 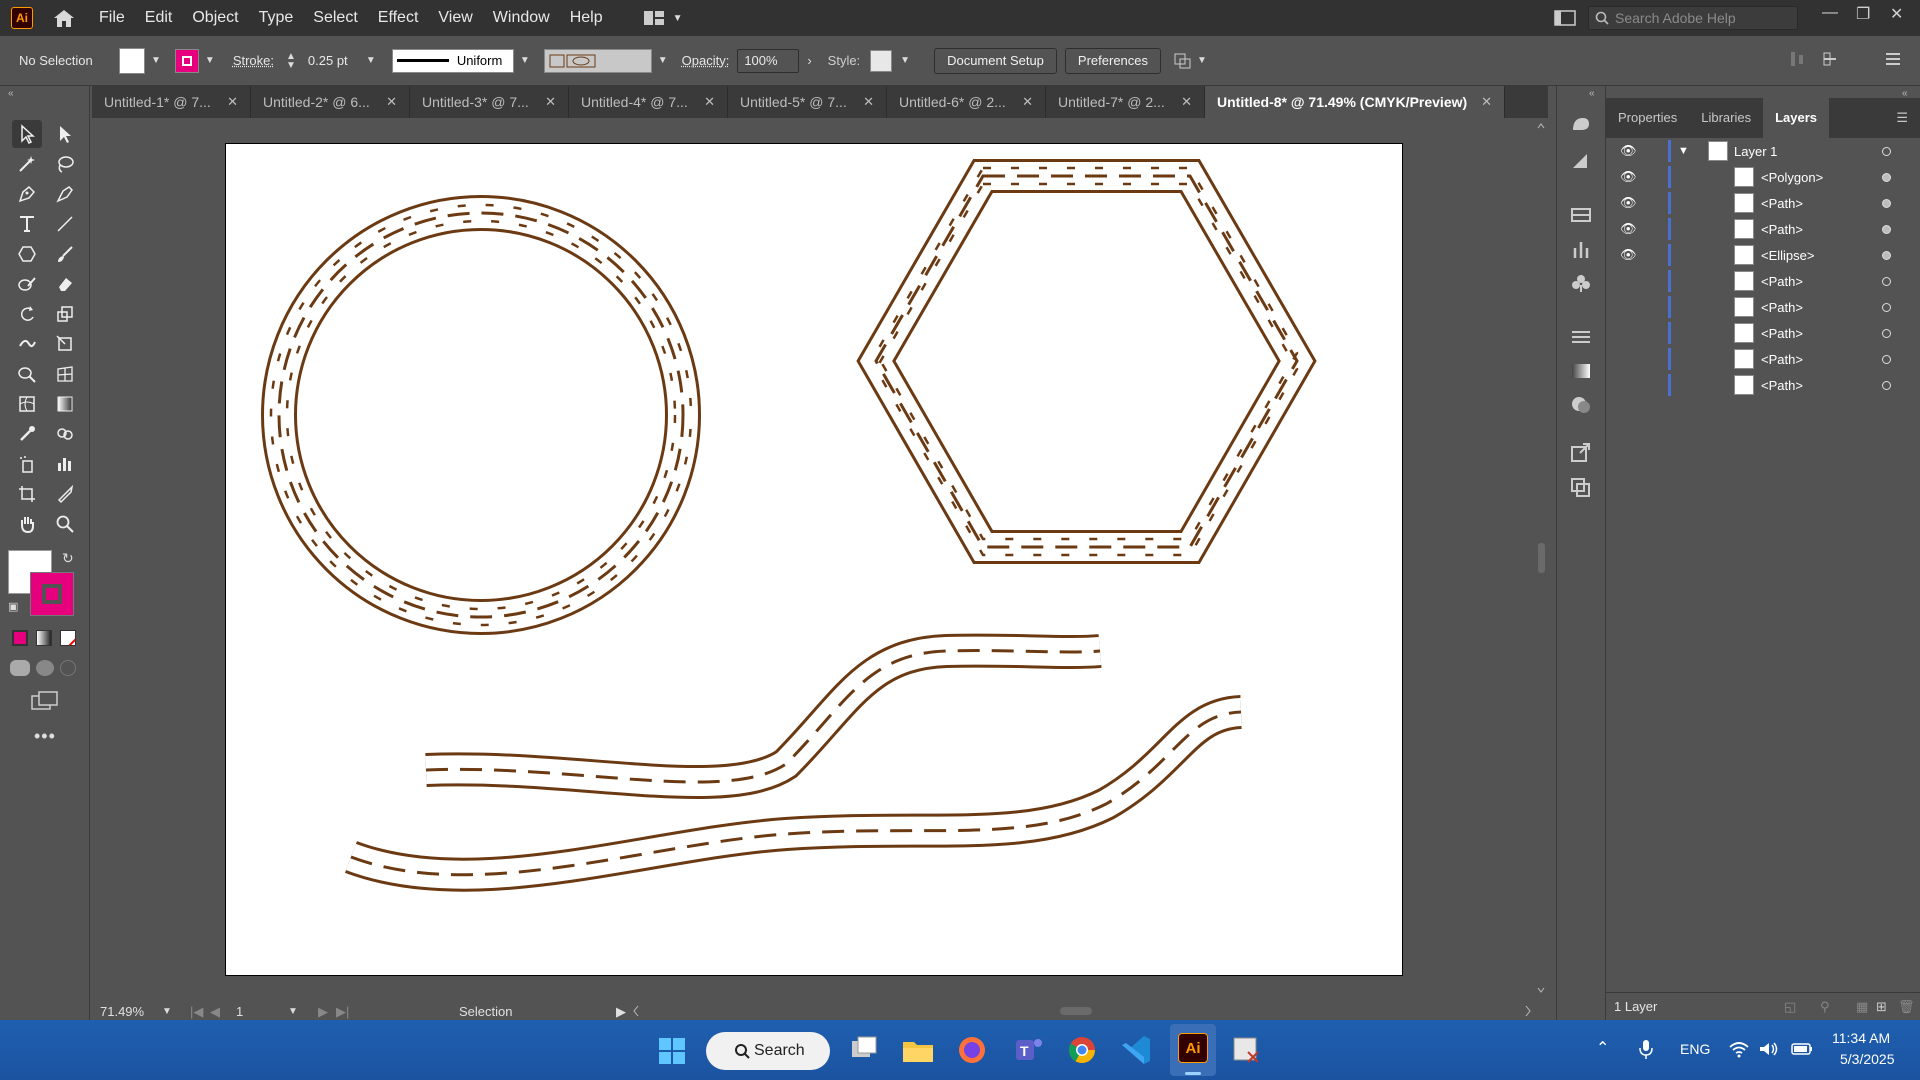 What do you see at coordinates (1893, 59) in the screenshot?
I see `panel-menu-icon` at bounding box center [1893, 59].